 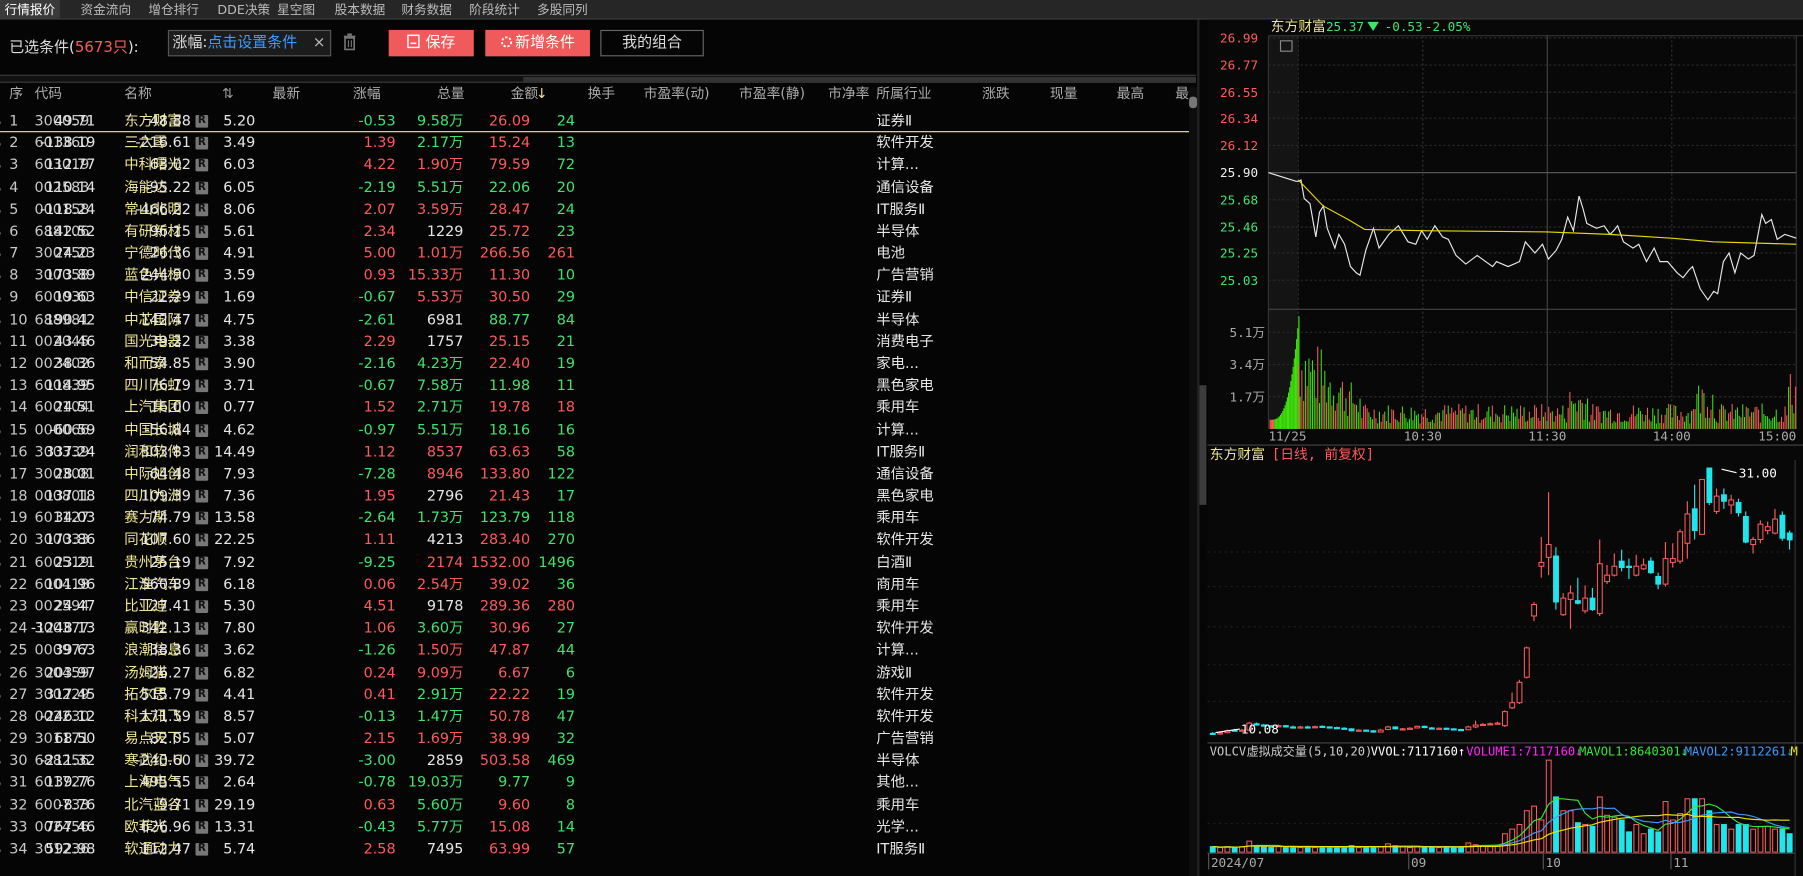 I want to click on kline-high-label: 31.00, so click(x=1758, y=472).